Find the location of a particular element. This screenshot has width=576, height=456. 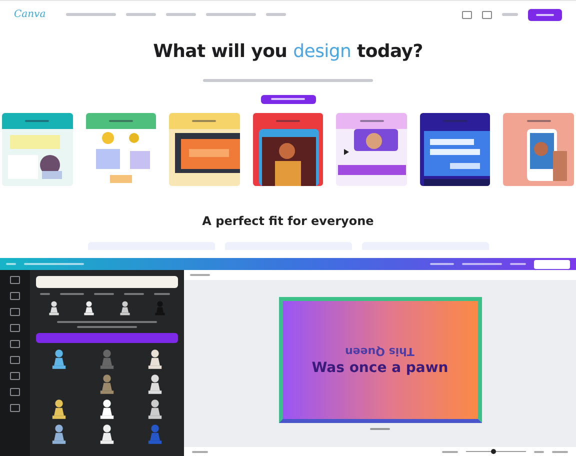

zoom-slider-thumb is located at coordinates (493, 451).